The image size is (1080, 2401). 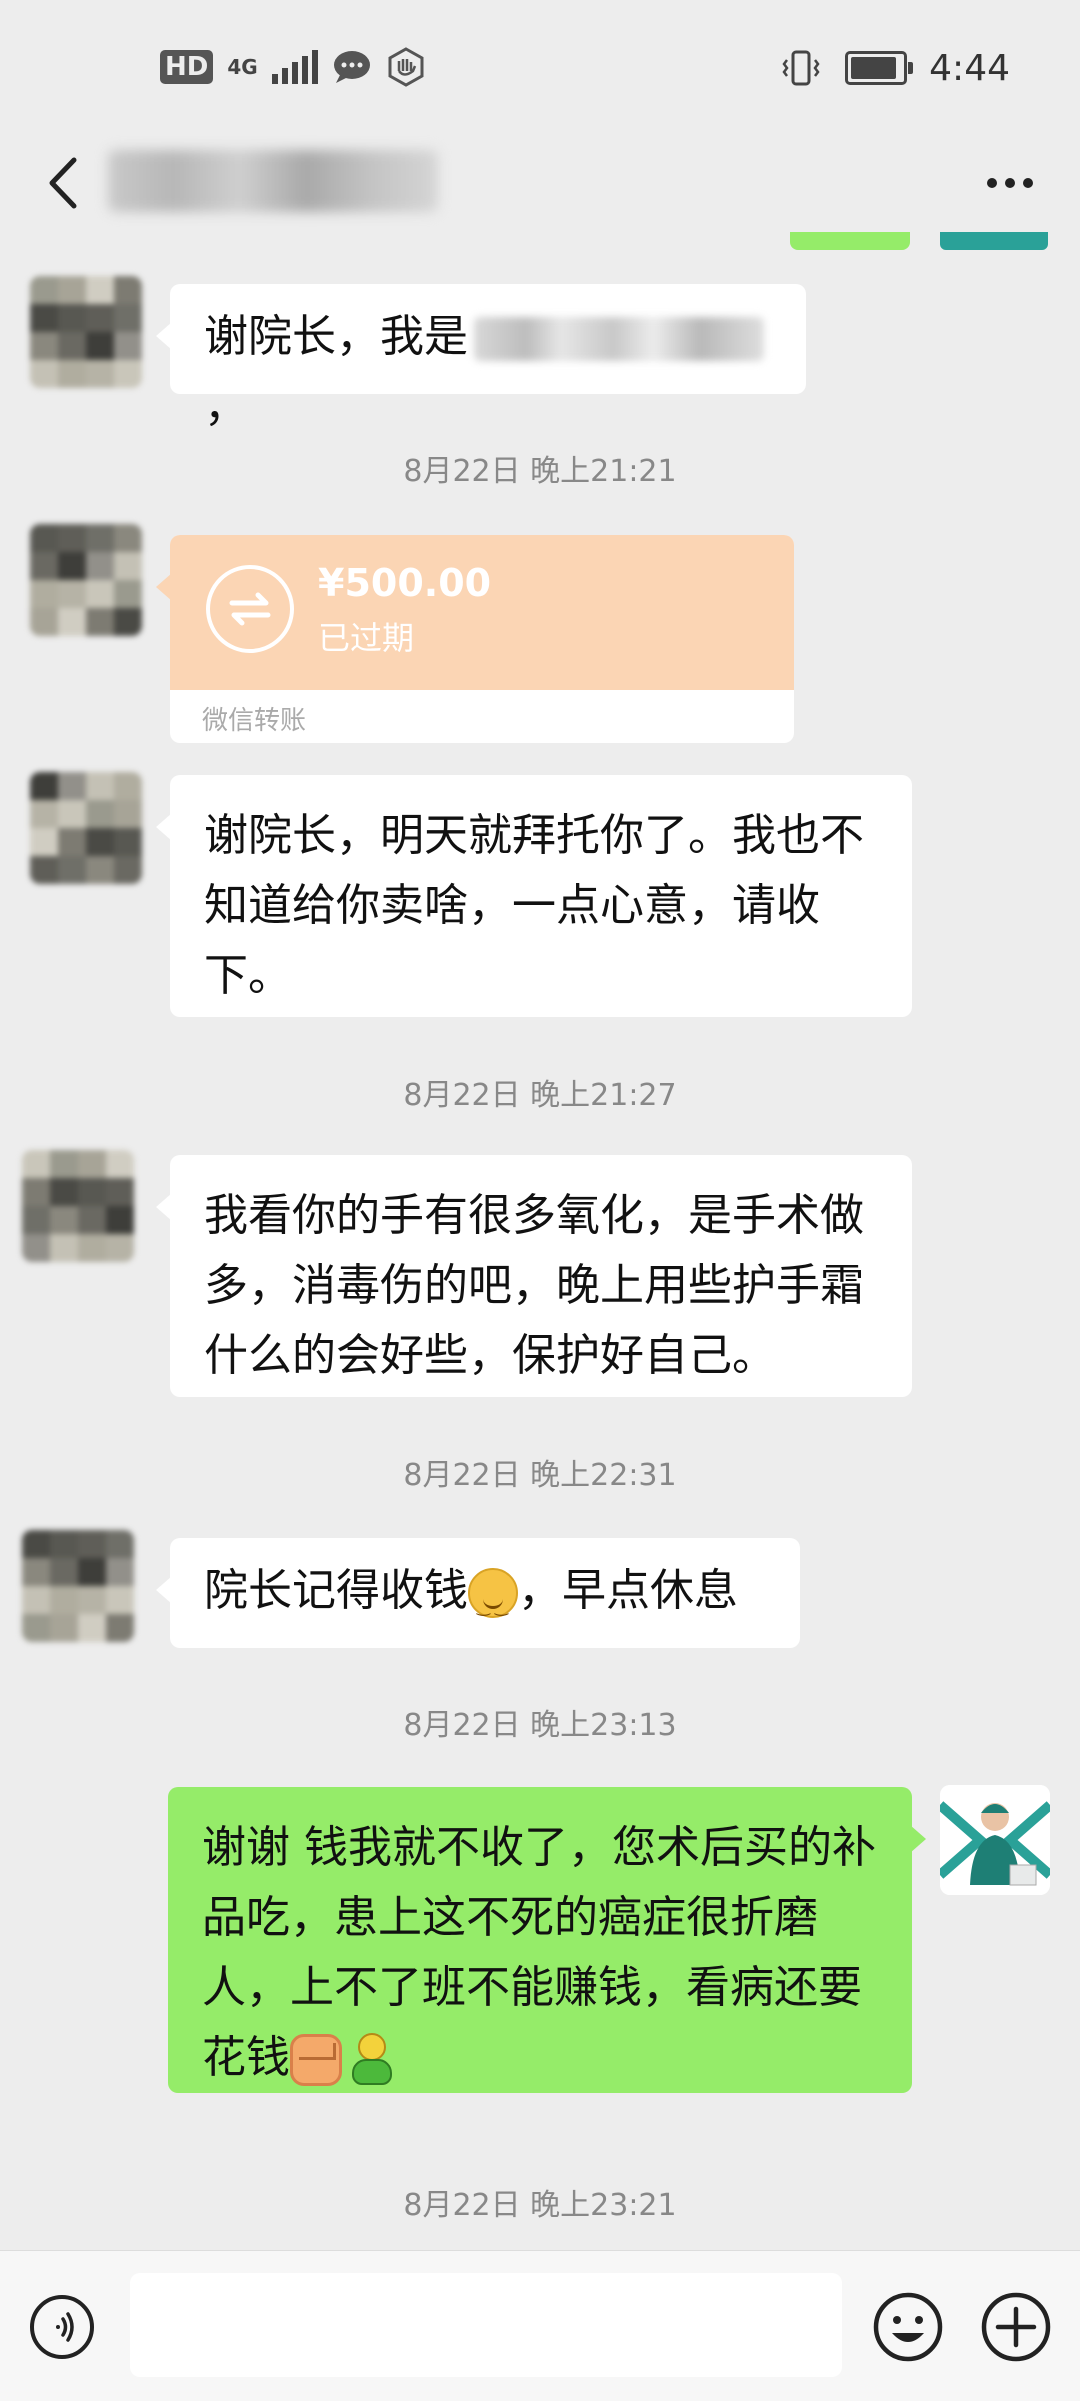 I want to click on message-input, so click(x=486, y=2325).